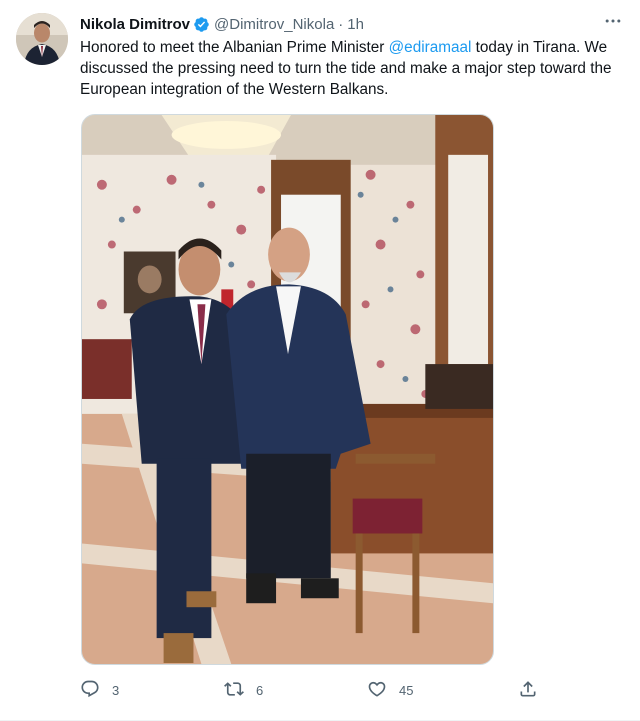  I want to click on tweet-header: Nikola Dimitrov @Dimitrov_Nikola · 1h, so click(222, 24).